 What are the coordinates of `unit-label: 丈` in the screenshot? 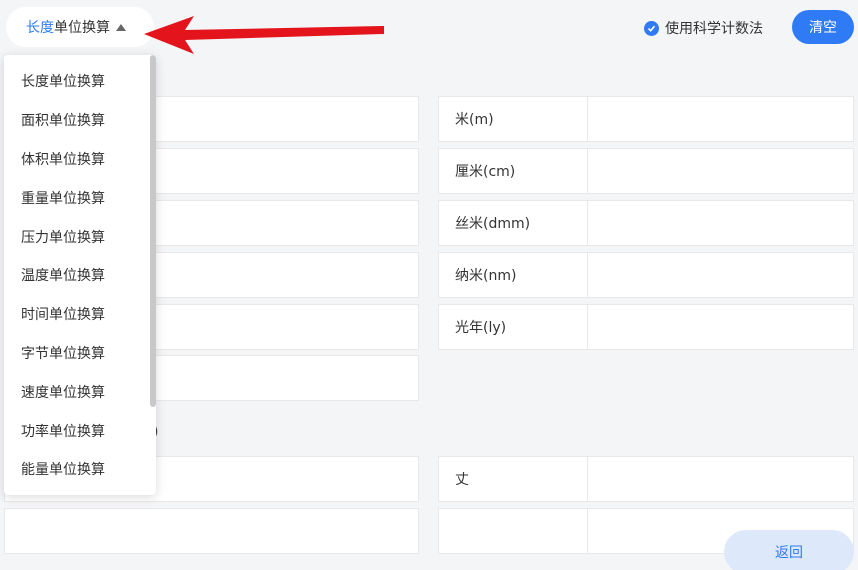 It's located at (513, 479).